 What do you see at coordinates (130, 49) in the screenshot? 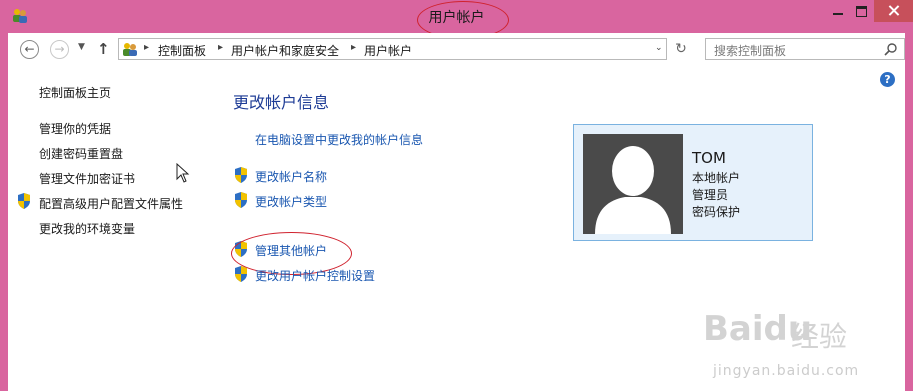
I see `user-accounts-icon` at bounding box center [130, 49].